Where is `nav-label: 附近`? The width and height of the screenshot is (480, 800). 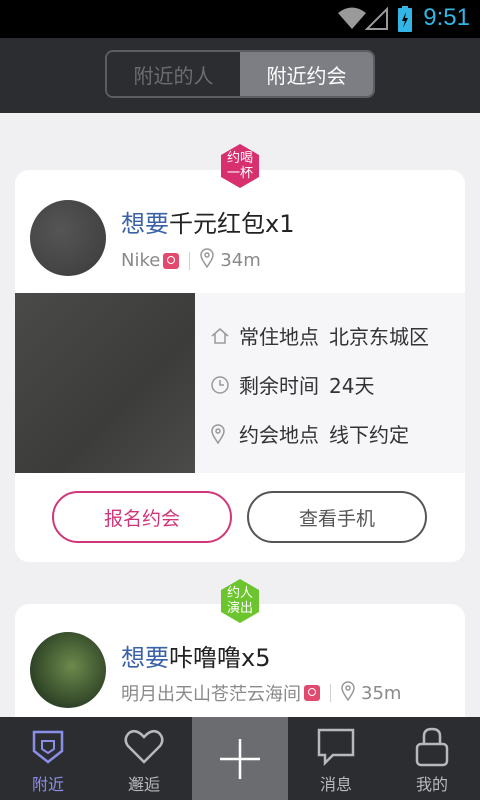
nav-label: 附近 is located at coordinates (47, 784).